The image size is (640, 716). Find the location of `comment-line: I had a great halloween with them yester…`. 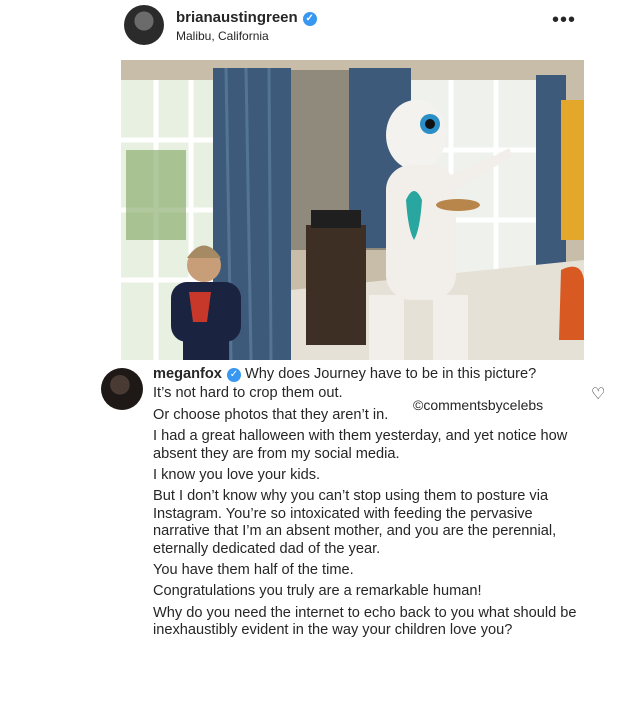

comment-line: I had a great halloween with them yester… is located at coordinates (360, 445).